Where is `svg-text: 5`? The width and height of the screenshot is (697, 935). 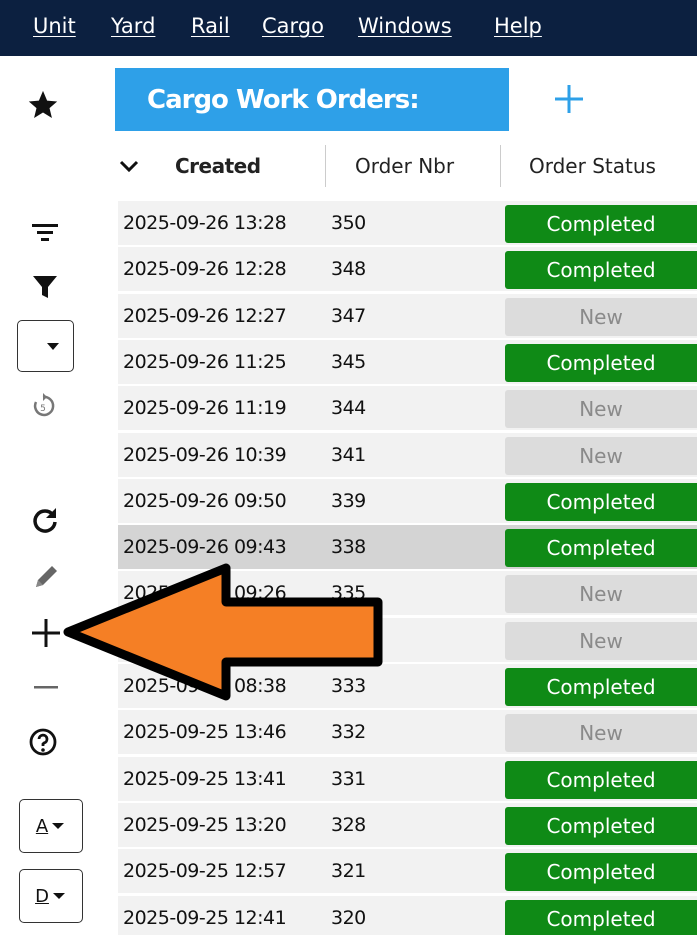
svg-text: 5 is located at coordinates (43, 409).